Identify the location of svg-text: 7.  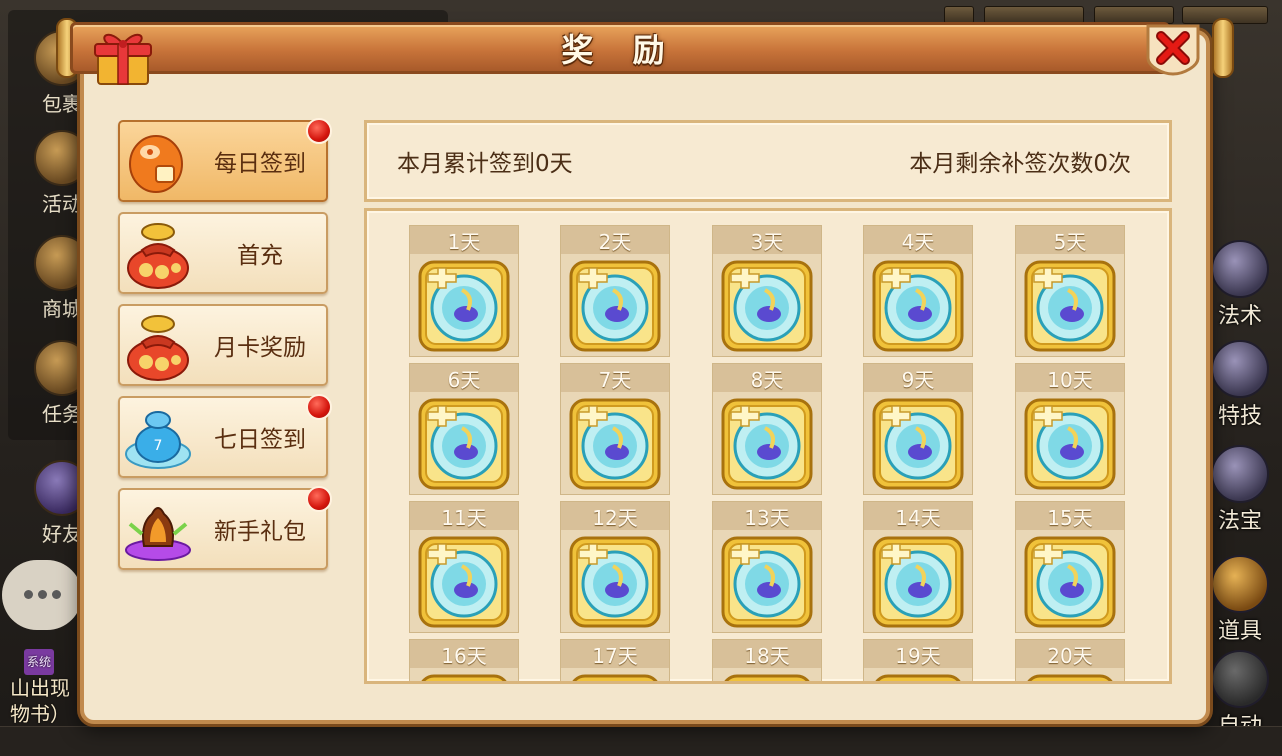
(158, 446).